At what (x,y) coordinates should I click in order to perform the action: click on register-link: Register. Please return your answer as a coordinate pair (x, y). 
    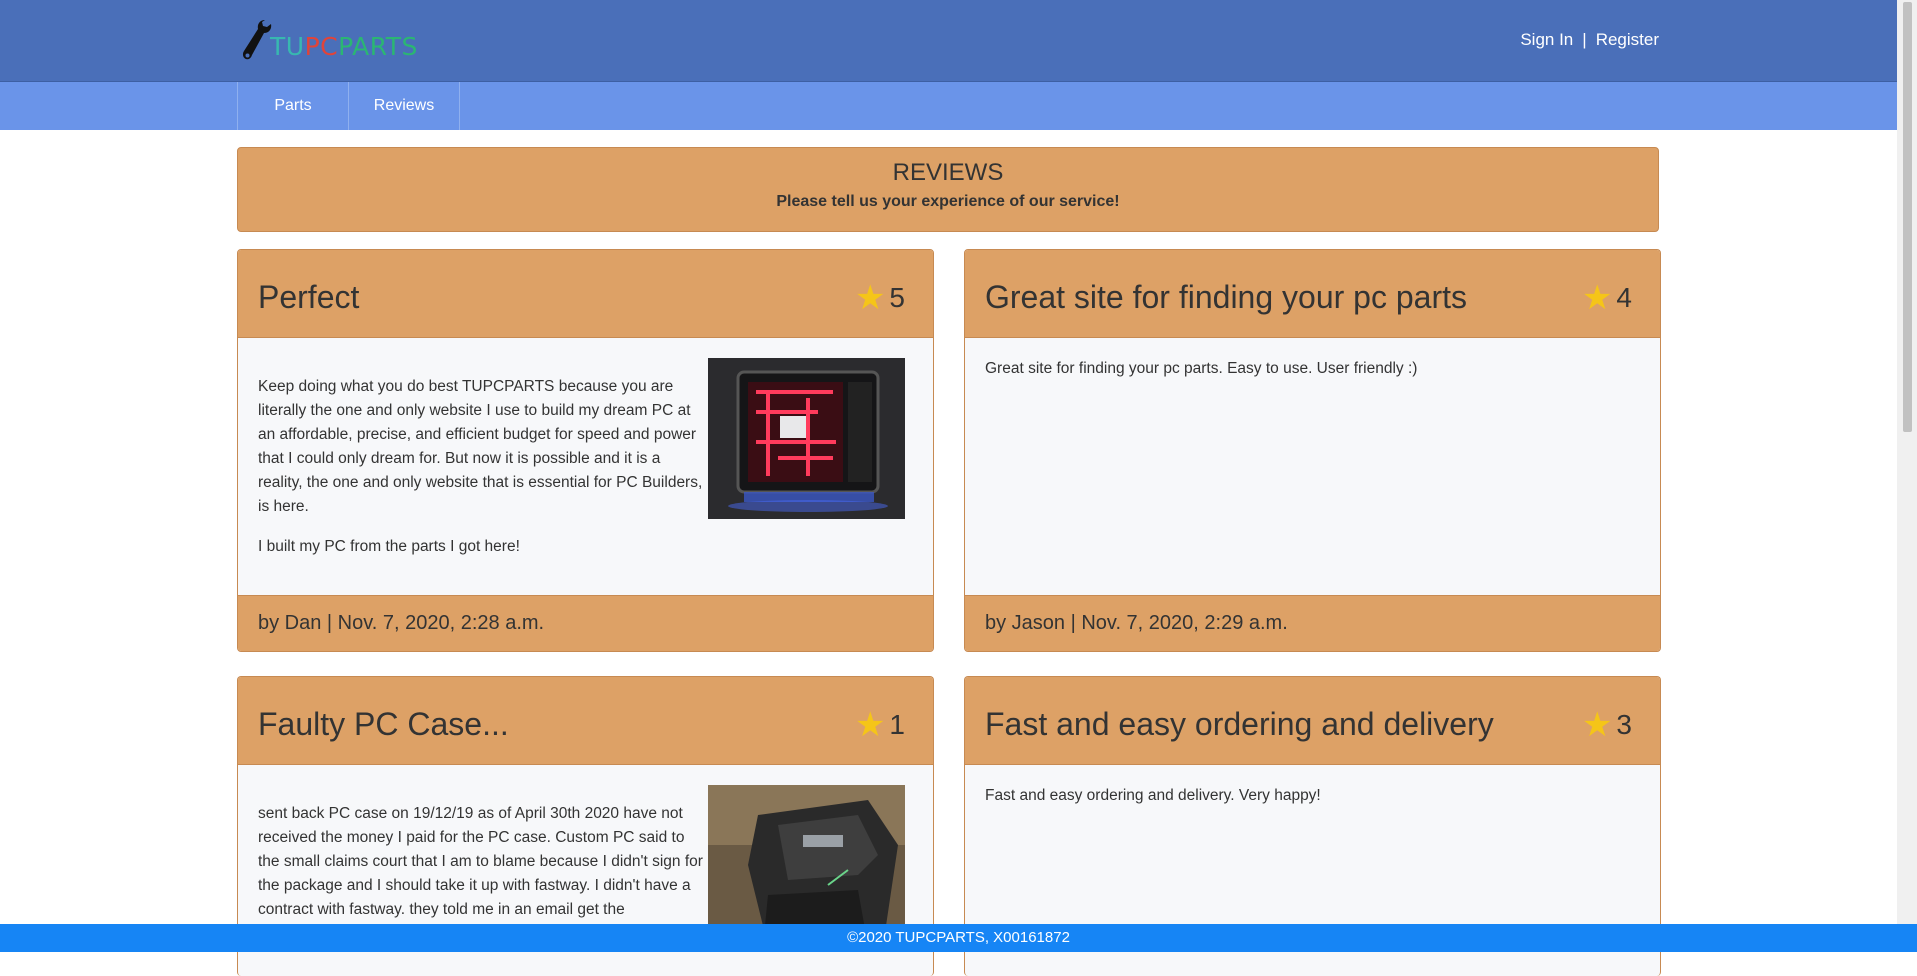
    Looking at the image, I should click on (1627, 40).